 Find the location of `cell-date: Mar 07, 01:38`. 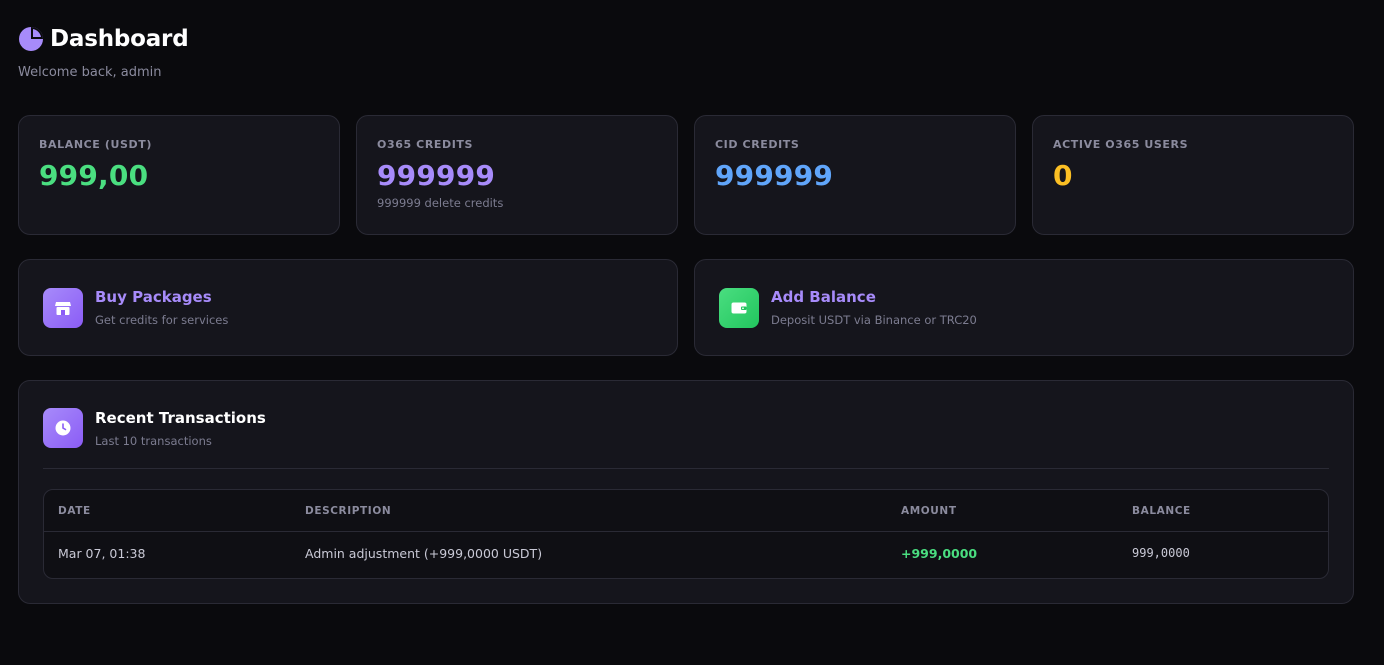

cell-date: Mar 07, 01:38 is located at coordinates (102, 553).